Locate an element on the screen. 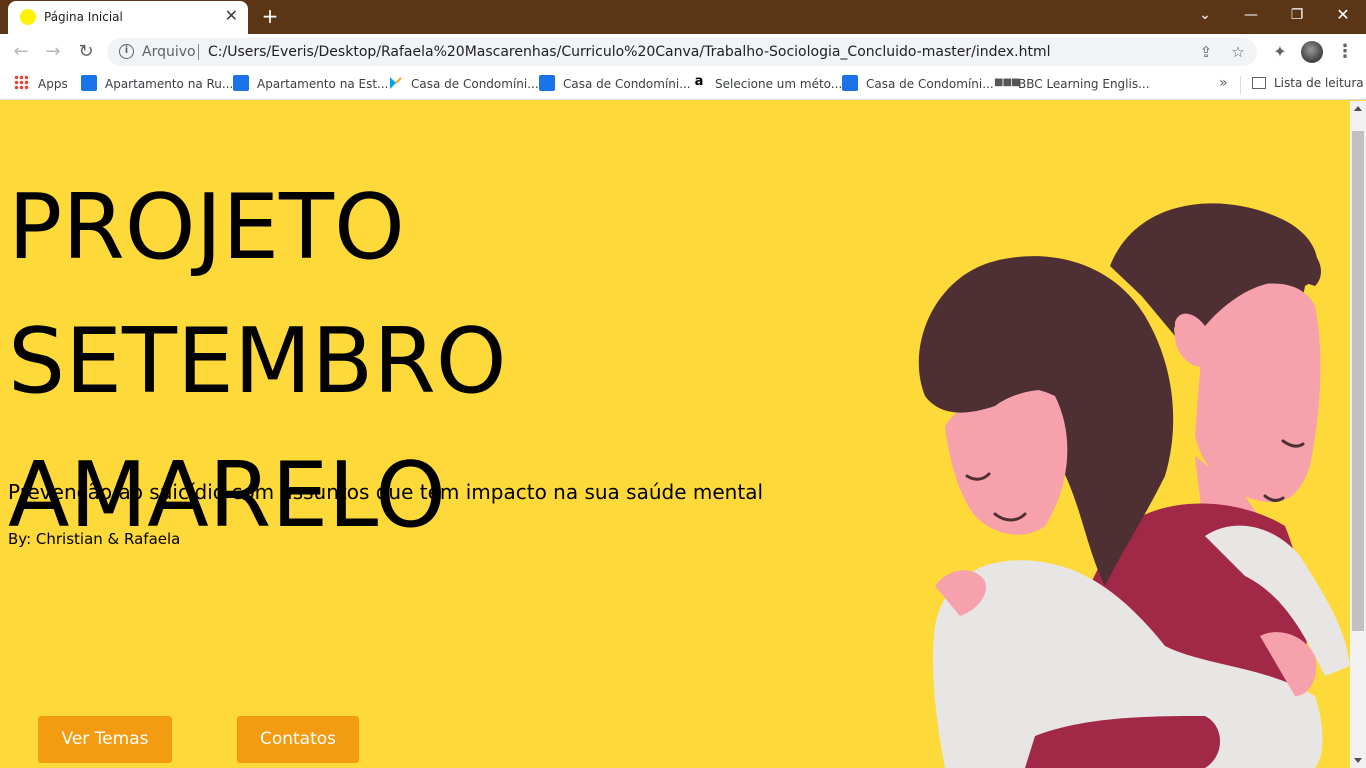 The width and height of the screenshot is (1366, 768). restore-button: ❐ is located at coordinates (1297, 15).